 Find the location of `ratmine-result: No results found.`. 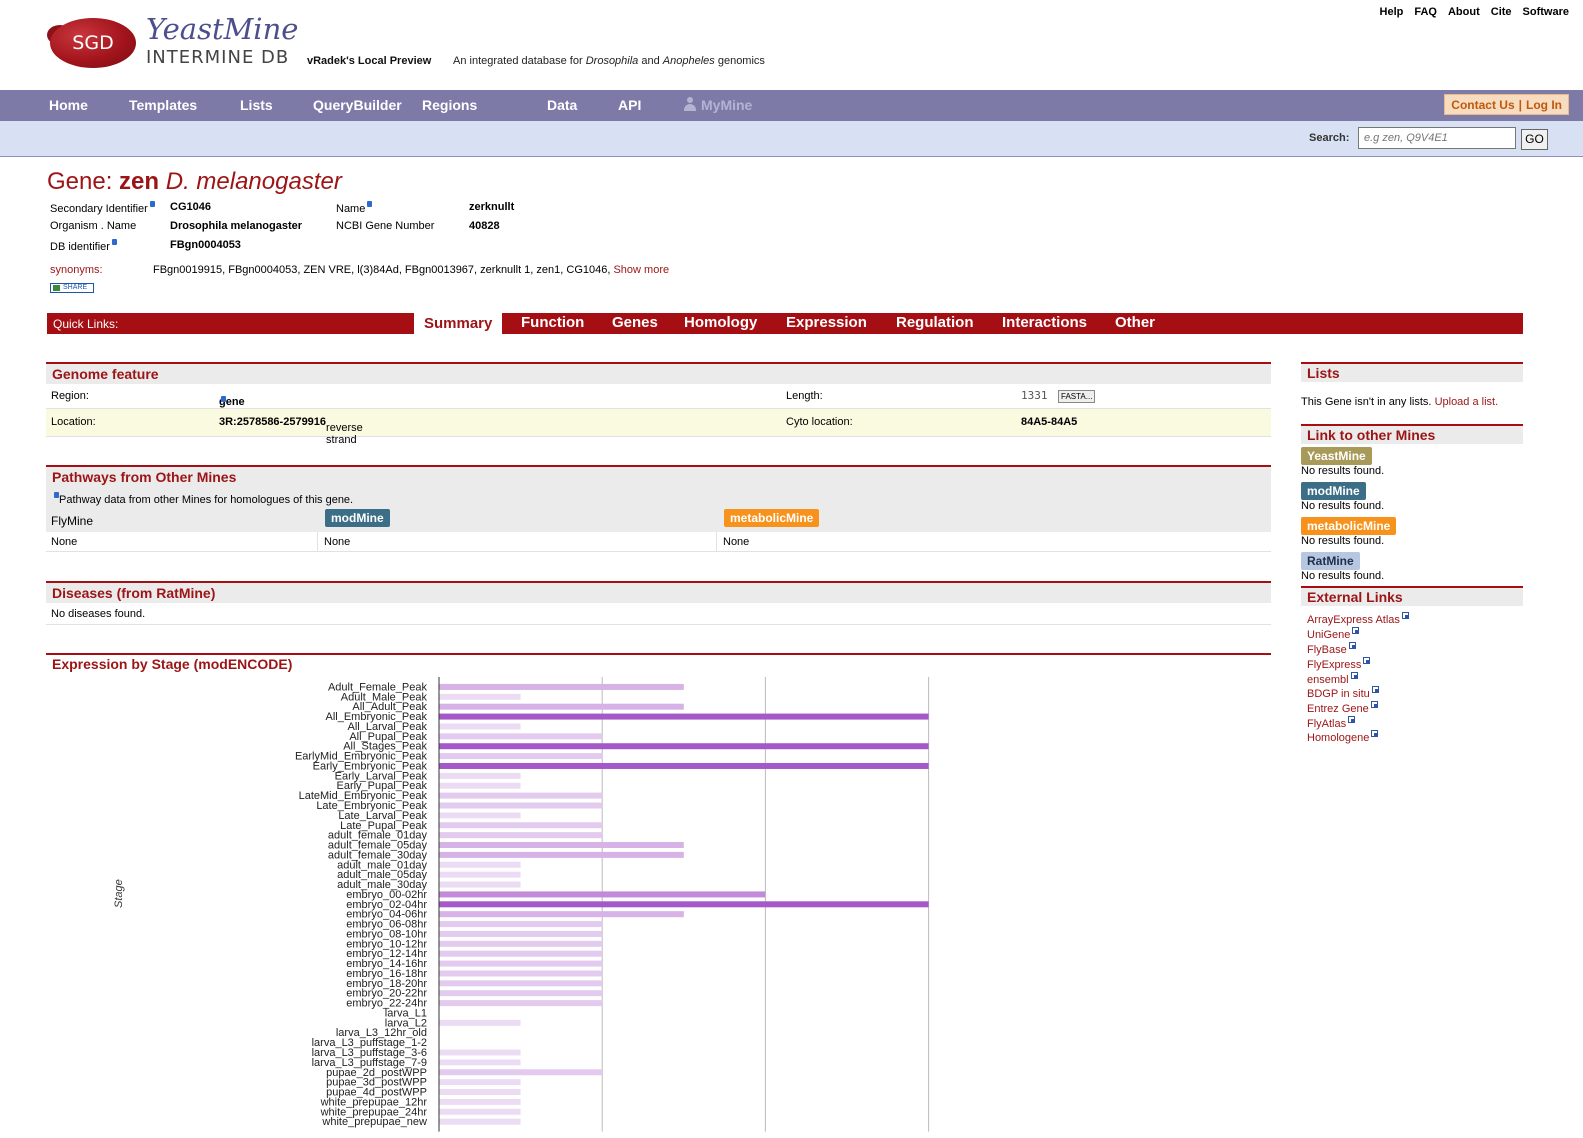

ratmine-result: No results found. is located at coordinates (1343, 576).